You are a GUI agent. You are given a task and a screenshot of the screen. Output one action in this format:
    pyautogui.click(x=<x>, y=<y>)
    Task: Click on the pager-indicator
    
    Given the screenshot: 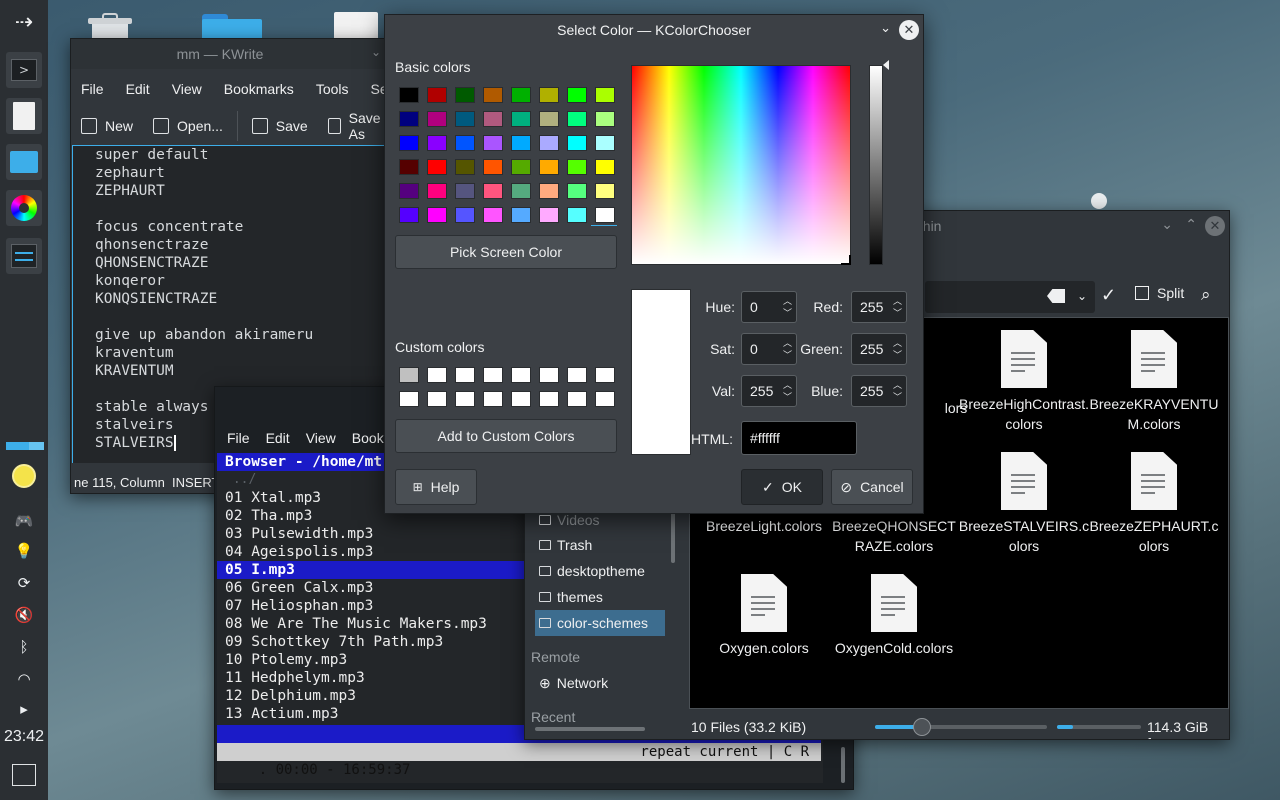 What is the action you would take?
    pyautogui.click(x=25, y=446)
    